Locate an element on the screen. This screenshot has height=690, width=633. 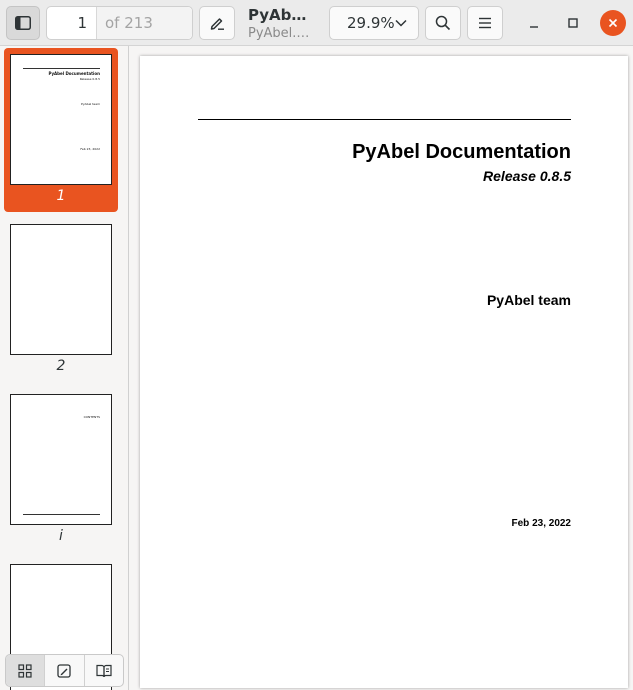
thumbnails-view-button is located at coordinates (26, 670).